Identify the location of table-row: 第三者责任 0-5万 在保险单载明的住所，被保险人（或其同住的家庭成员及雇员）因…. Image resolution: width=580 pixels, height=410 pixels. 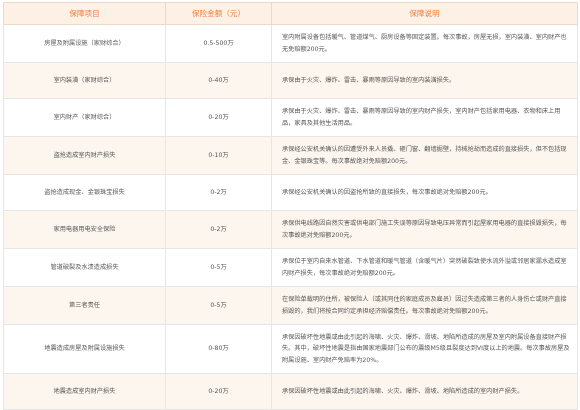
(290, 305).